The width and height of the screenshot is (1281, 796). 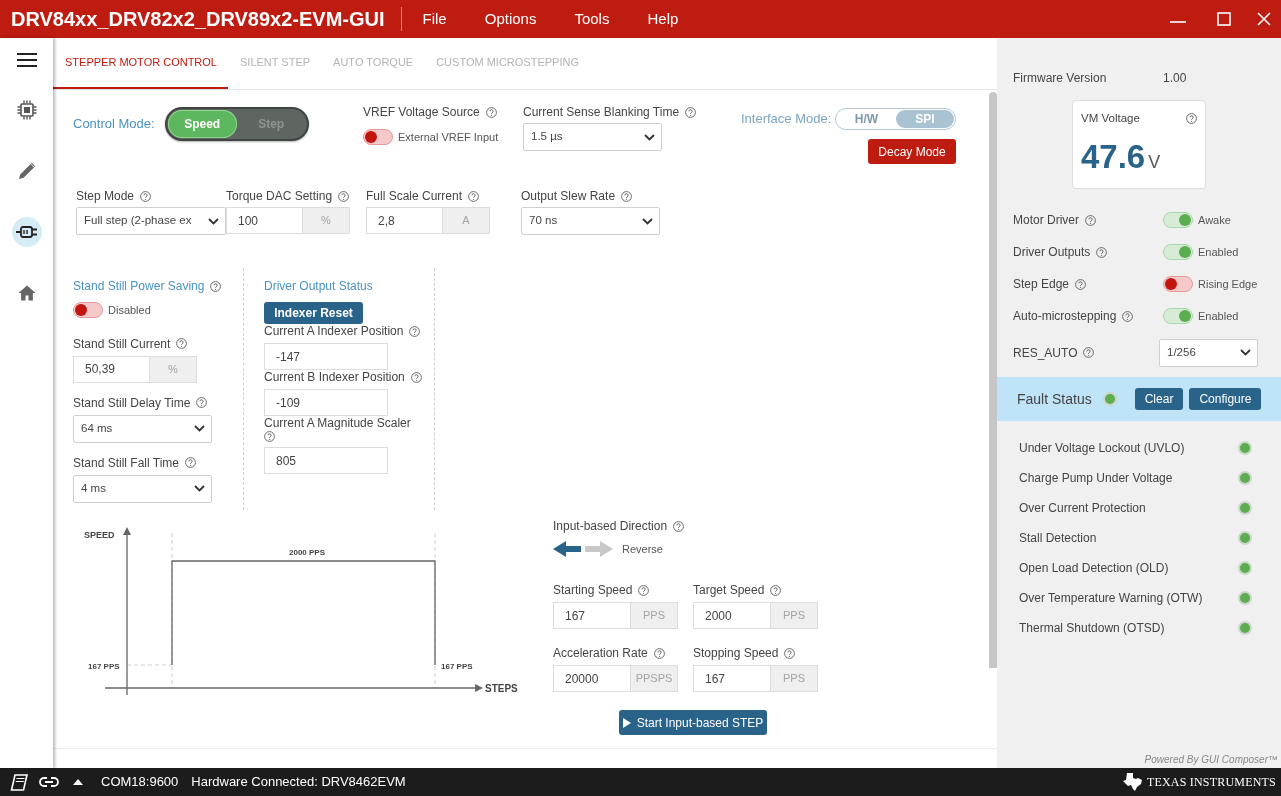 What do you see at coordinates (1092, 628) in the screenshot?
I see `fault-label: Thermal Shutdown (OTSD)` at bounding box center [1092, 628].